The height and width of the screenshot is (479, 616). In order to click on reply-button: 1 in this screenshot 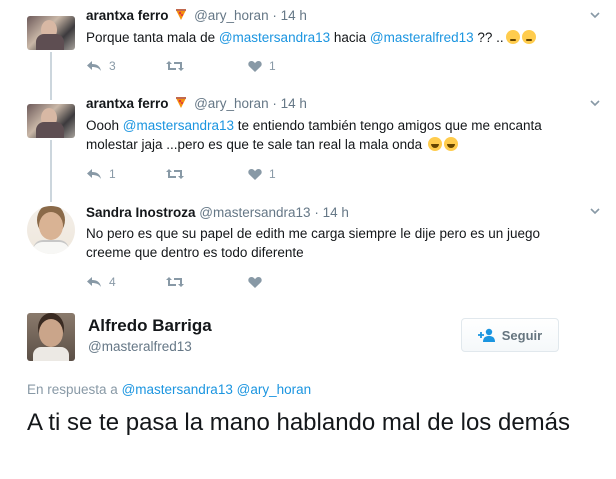, I will do `click(101, 174)`.